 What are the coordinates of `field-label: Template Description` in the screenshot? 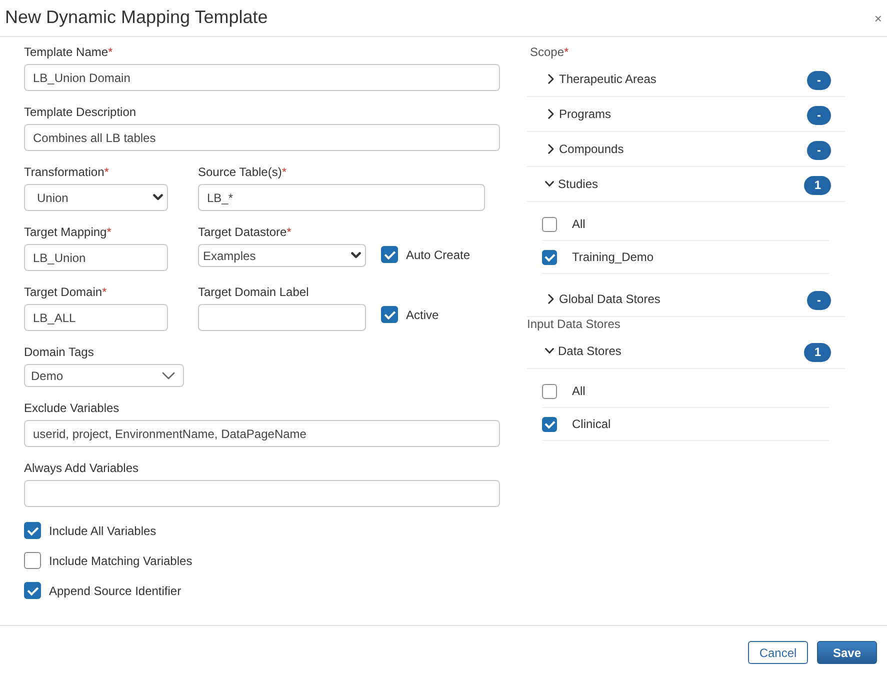 It's located at (81, 112).